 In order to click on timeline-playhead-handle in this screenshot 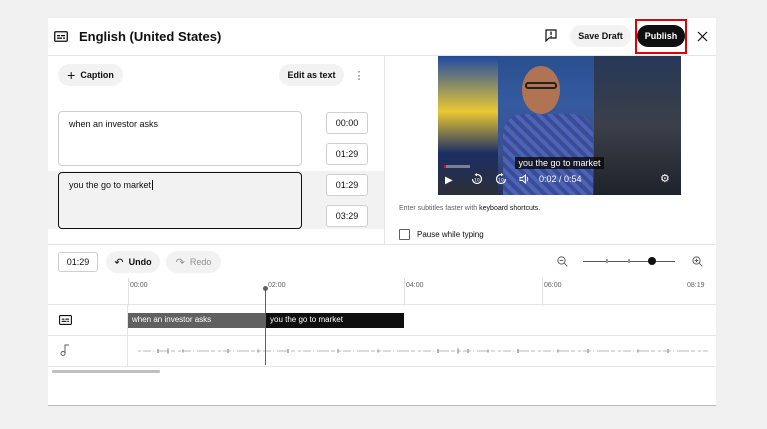, I will do `click(265, 288)`.